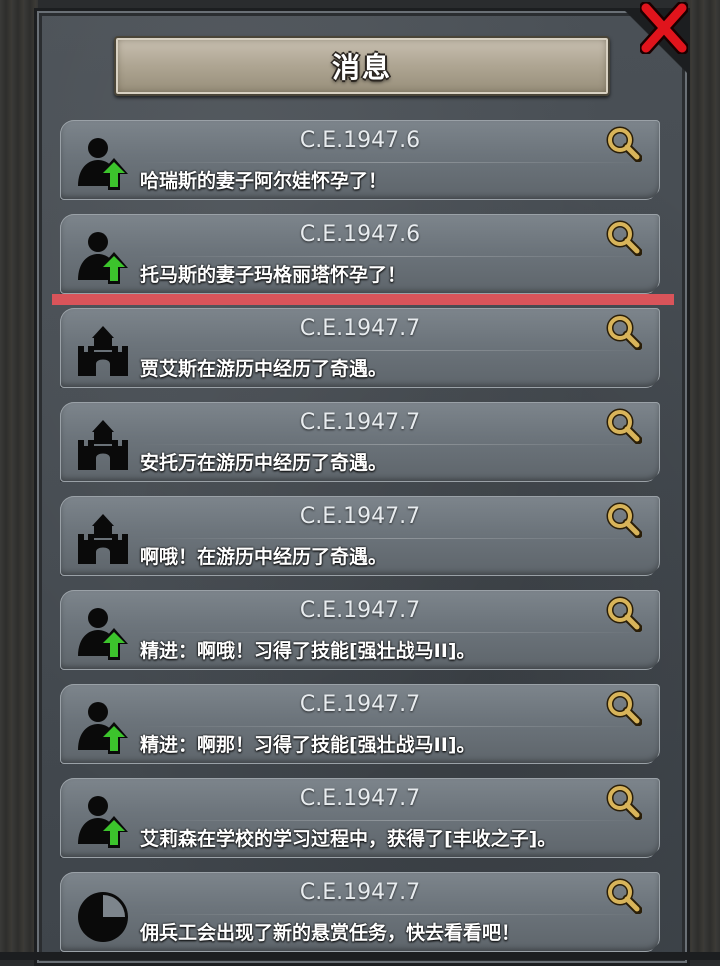 The height and width of the screenshot is (966, 720). I want to click on left-border-texture, so click(19, 480).